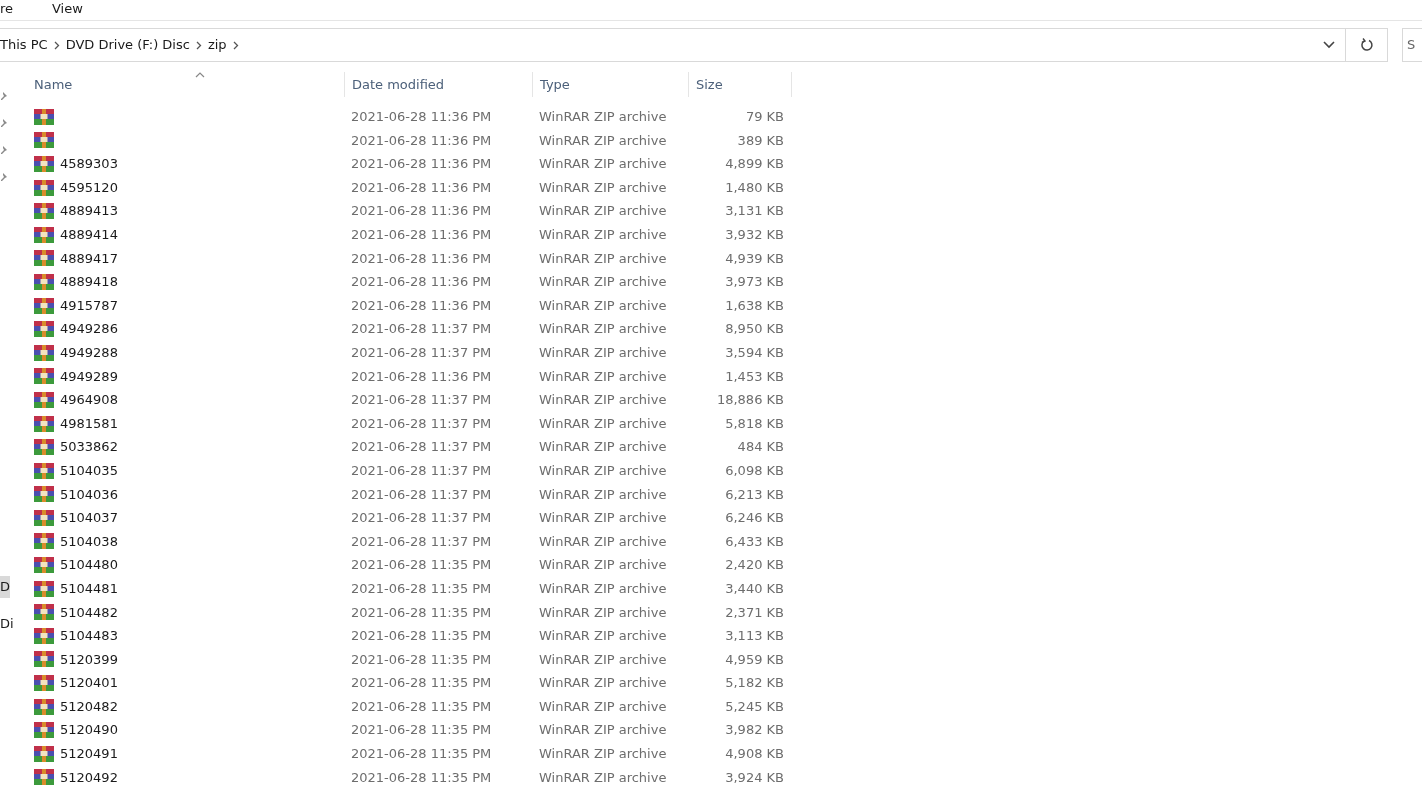 The width and height of the screenshot is (1422, 800). What do you see at coordinates (89, 565) in the screenshot?
I see `file-name: 5104480` at bounding box center [89, 565].